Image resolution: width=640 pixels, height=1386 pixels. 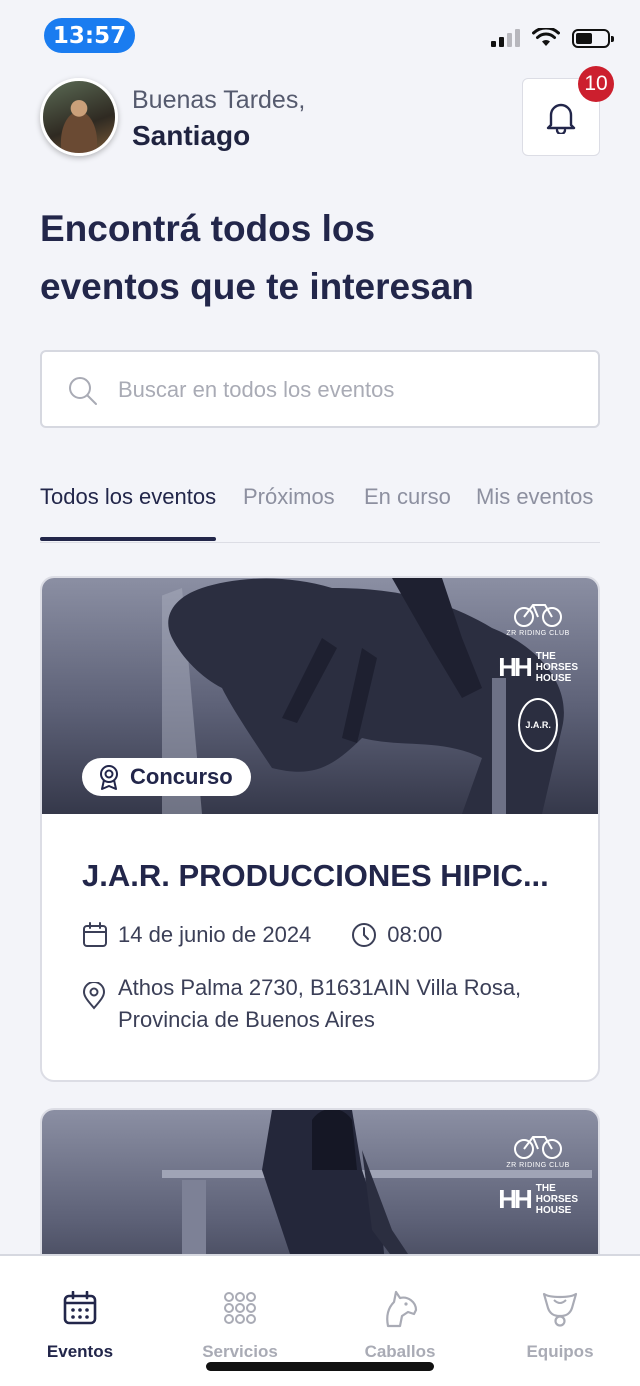 I want to click on saddle-icon, so click(x=560, y=1309).